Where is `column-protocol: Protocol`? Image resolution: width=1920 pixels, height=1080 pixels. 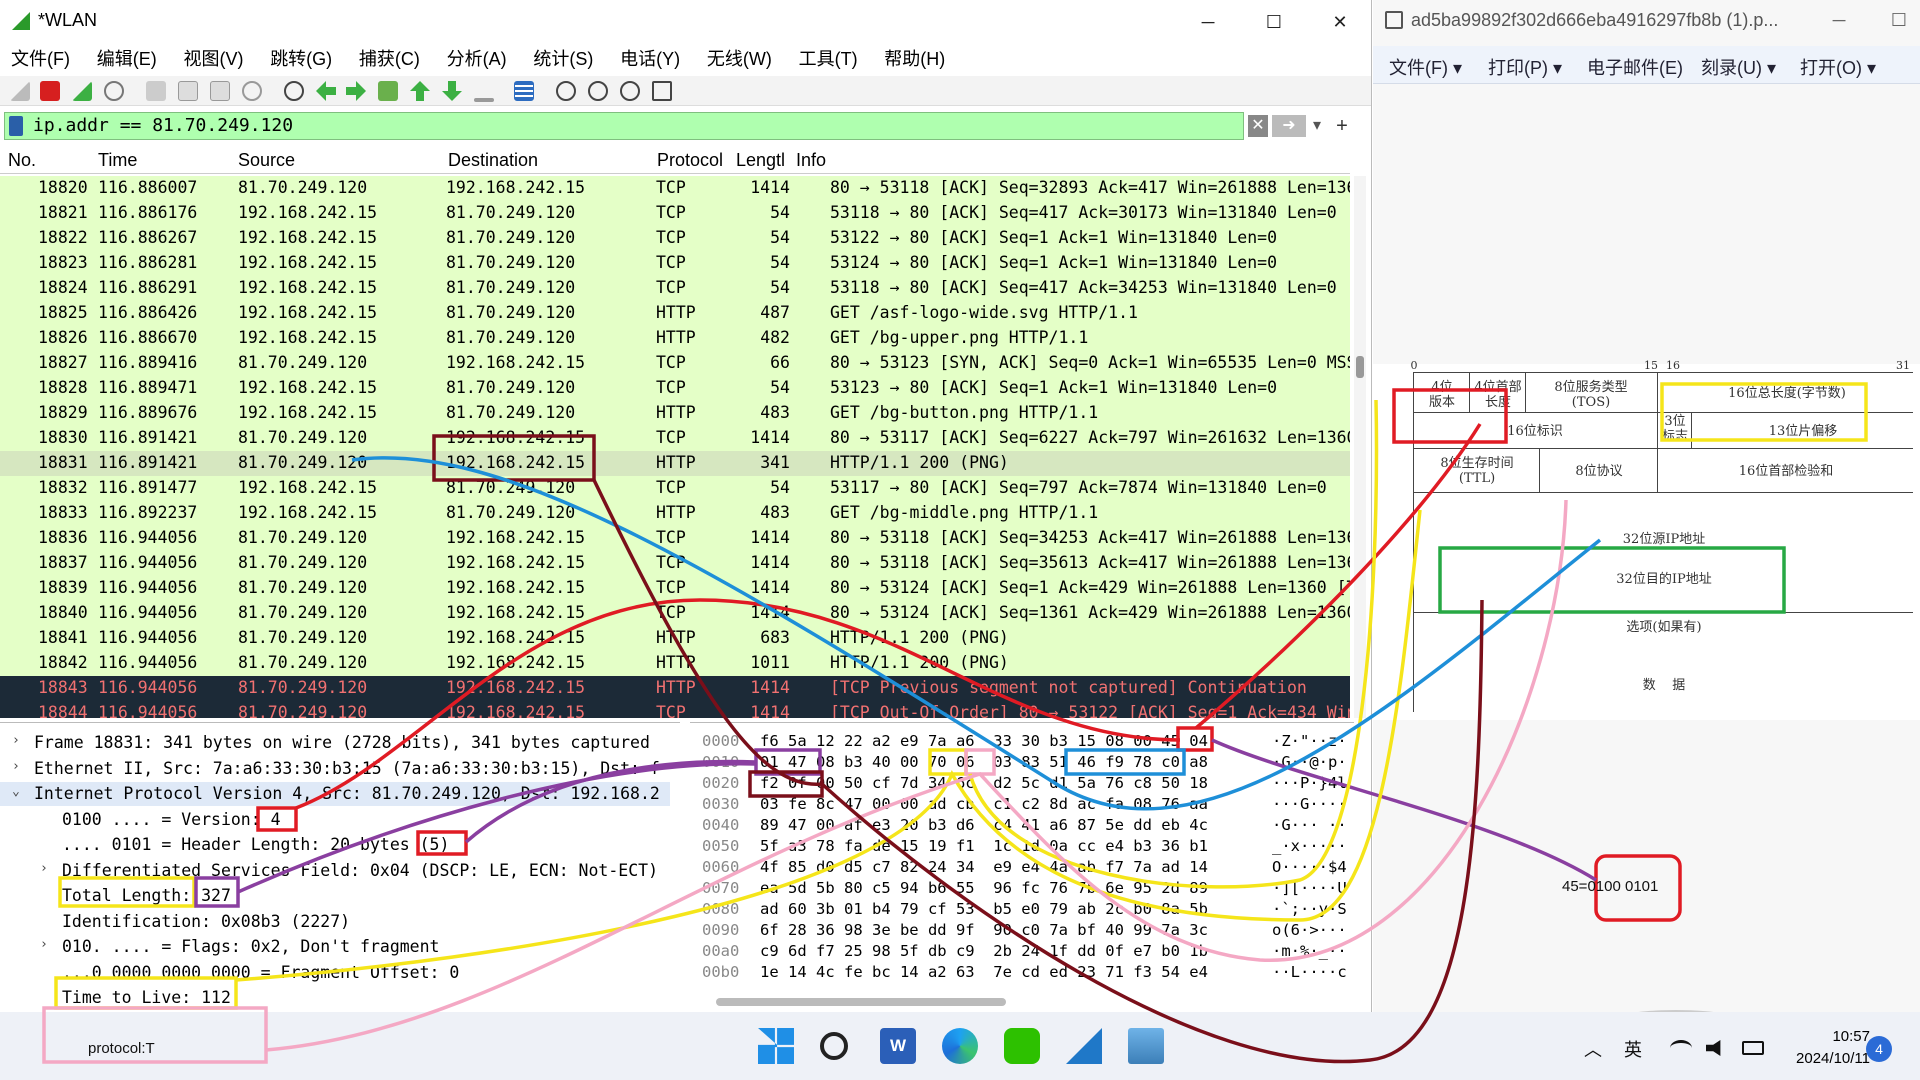
column-protocol: Protocol is located at coordinates (690, 160).